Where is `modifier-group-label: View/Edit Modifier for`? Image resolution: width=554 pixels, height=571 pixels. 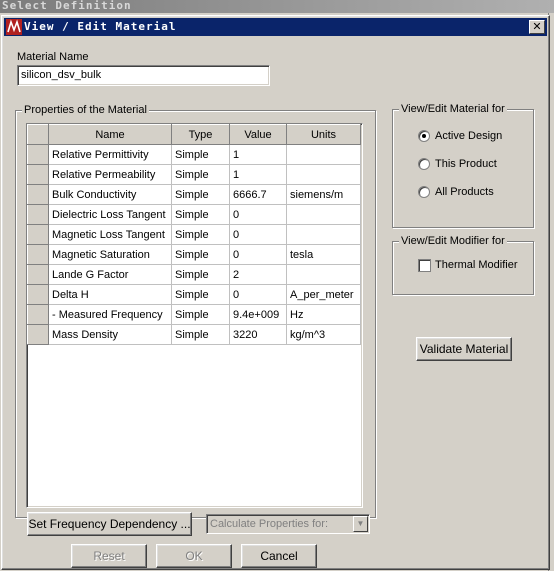
modifier-group-label: View/Edit Modifier for is located at coordinates (453, 241).